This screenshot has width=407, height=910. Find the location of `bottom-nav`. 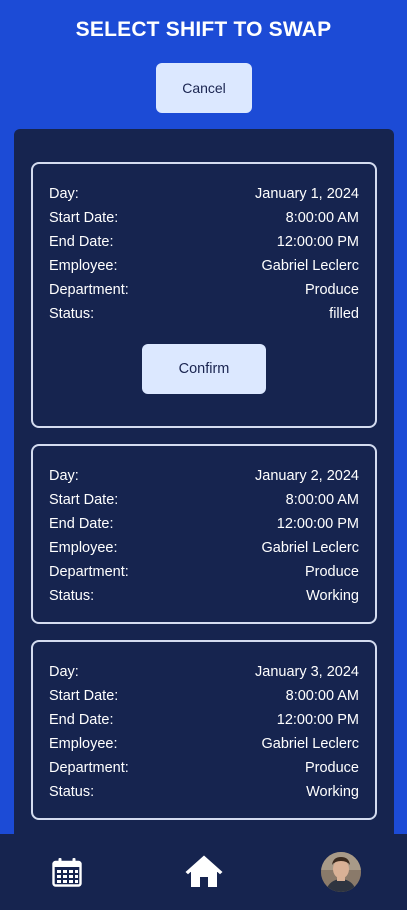

bottom-nav is located at coordinates (203, 872).